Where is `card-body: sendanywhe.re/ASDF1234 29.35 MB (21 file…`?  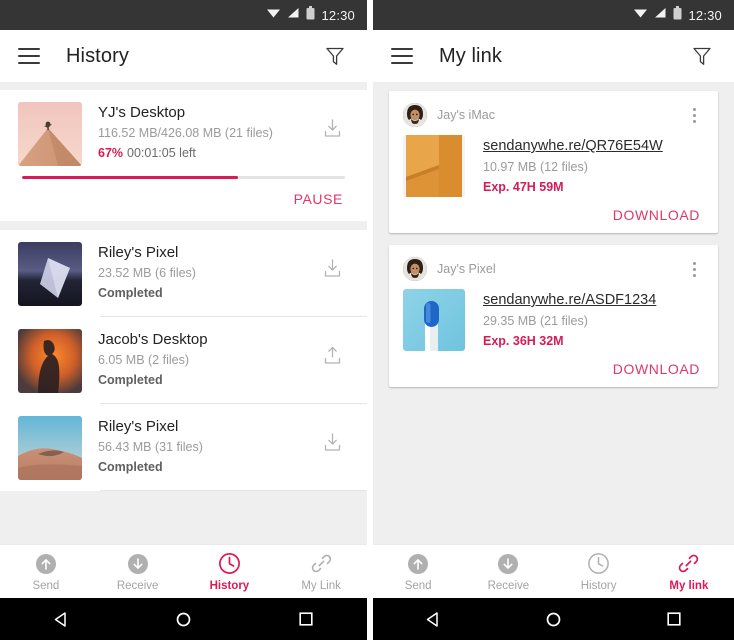 card-body: sendanywhe.re/ASDF1234 29.35 MB (21 file… is located at coordinates (553, 320).